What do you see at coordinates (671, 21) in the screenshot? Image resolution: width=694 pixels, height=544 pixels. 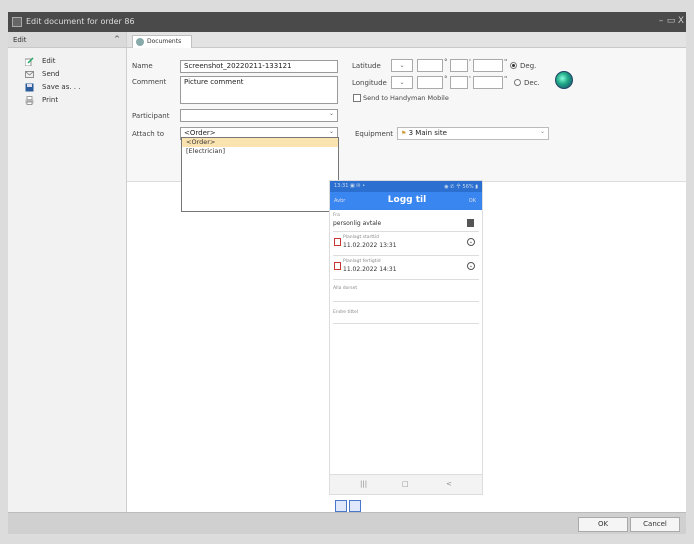 I see `maximize-icon: ▭` at bounding box center [671, 21].